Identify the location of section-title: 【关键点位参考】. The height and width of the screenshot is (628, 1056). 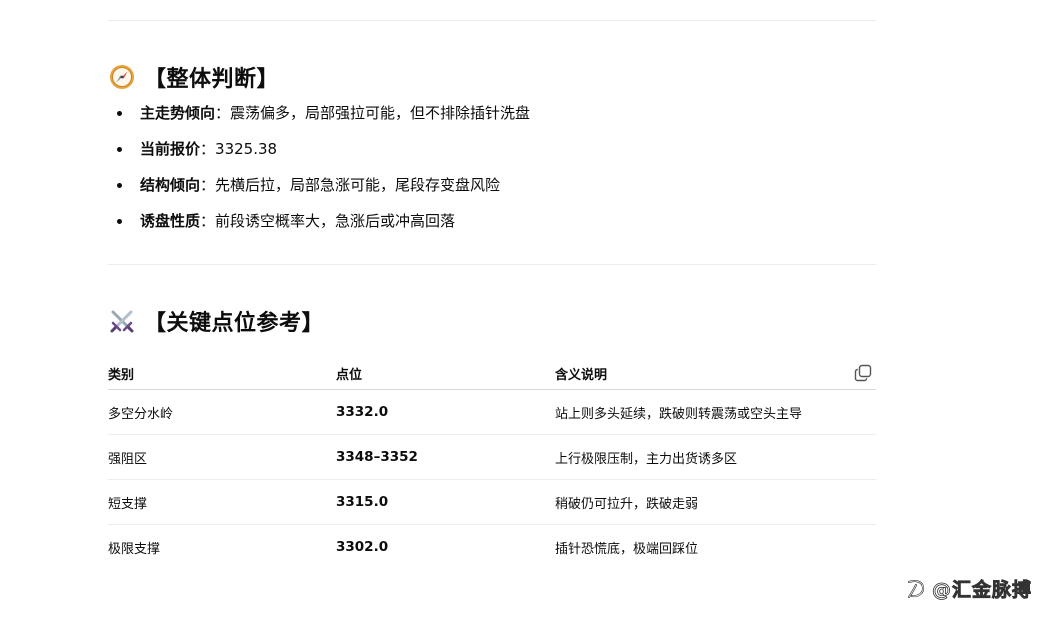
(234, 323).